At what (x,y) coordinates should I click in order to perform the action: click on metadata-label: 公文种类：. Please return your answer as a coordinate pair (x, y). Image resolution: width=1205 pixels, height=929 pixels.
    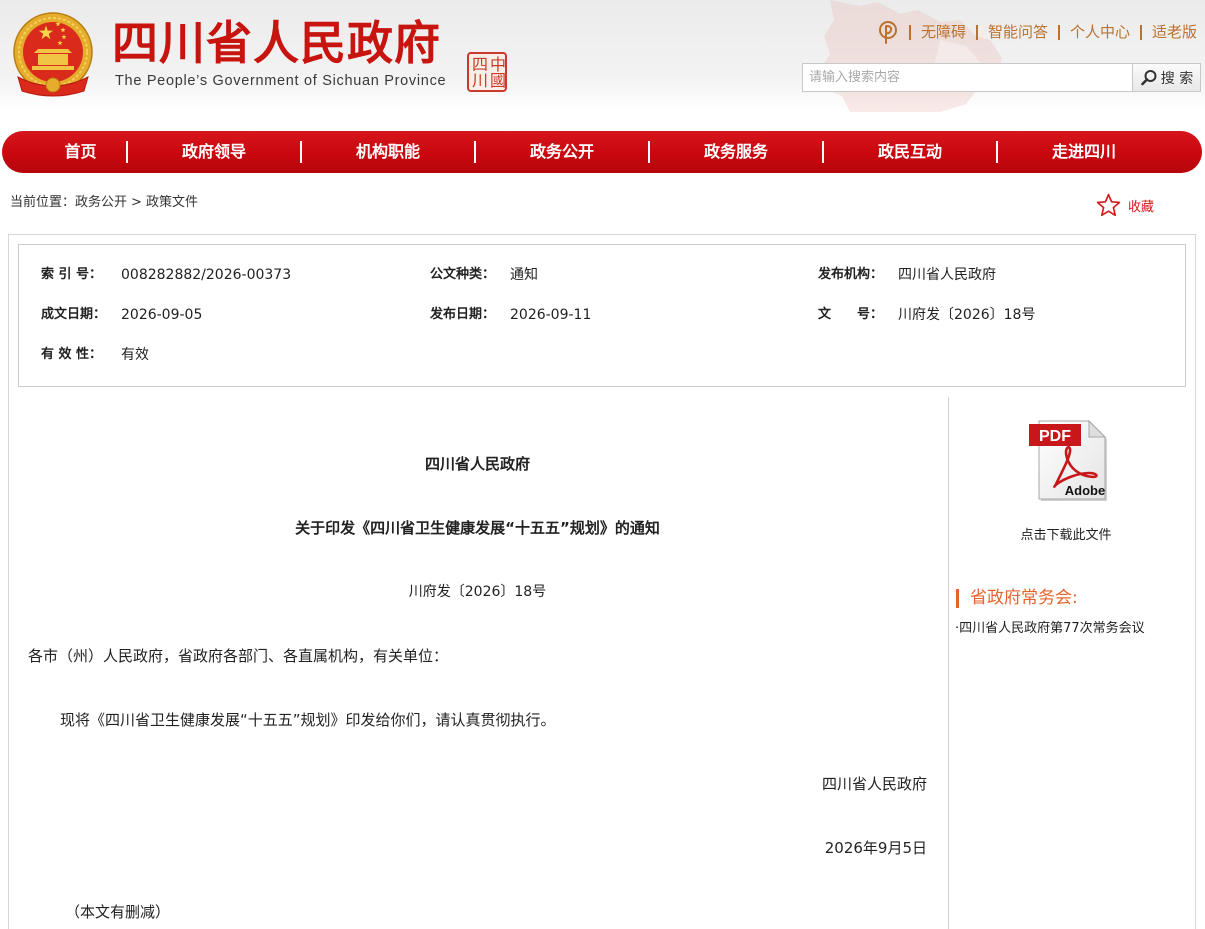
    Looking at the image, I should click on (463, 274).